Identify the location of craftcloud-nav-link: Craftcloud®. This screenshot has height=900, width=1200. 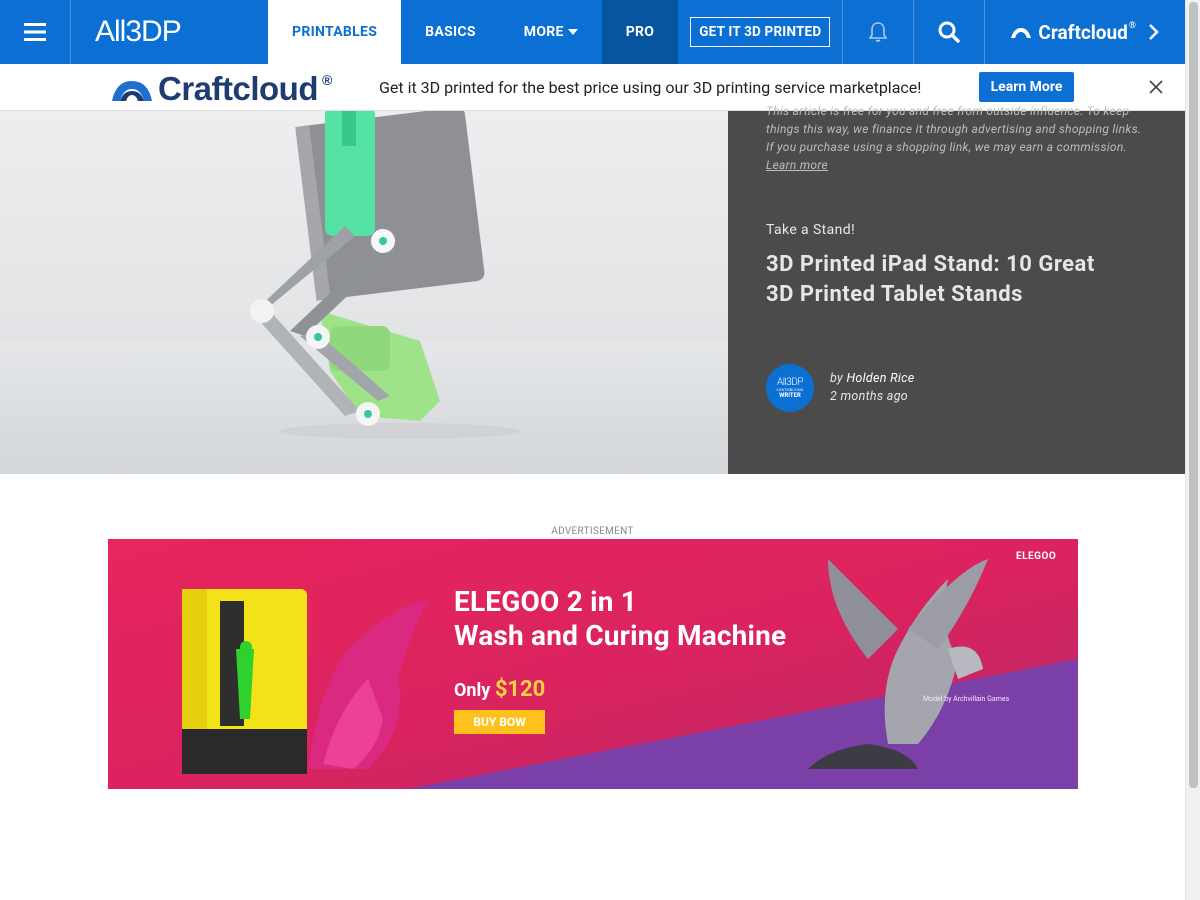
(1085, 32).